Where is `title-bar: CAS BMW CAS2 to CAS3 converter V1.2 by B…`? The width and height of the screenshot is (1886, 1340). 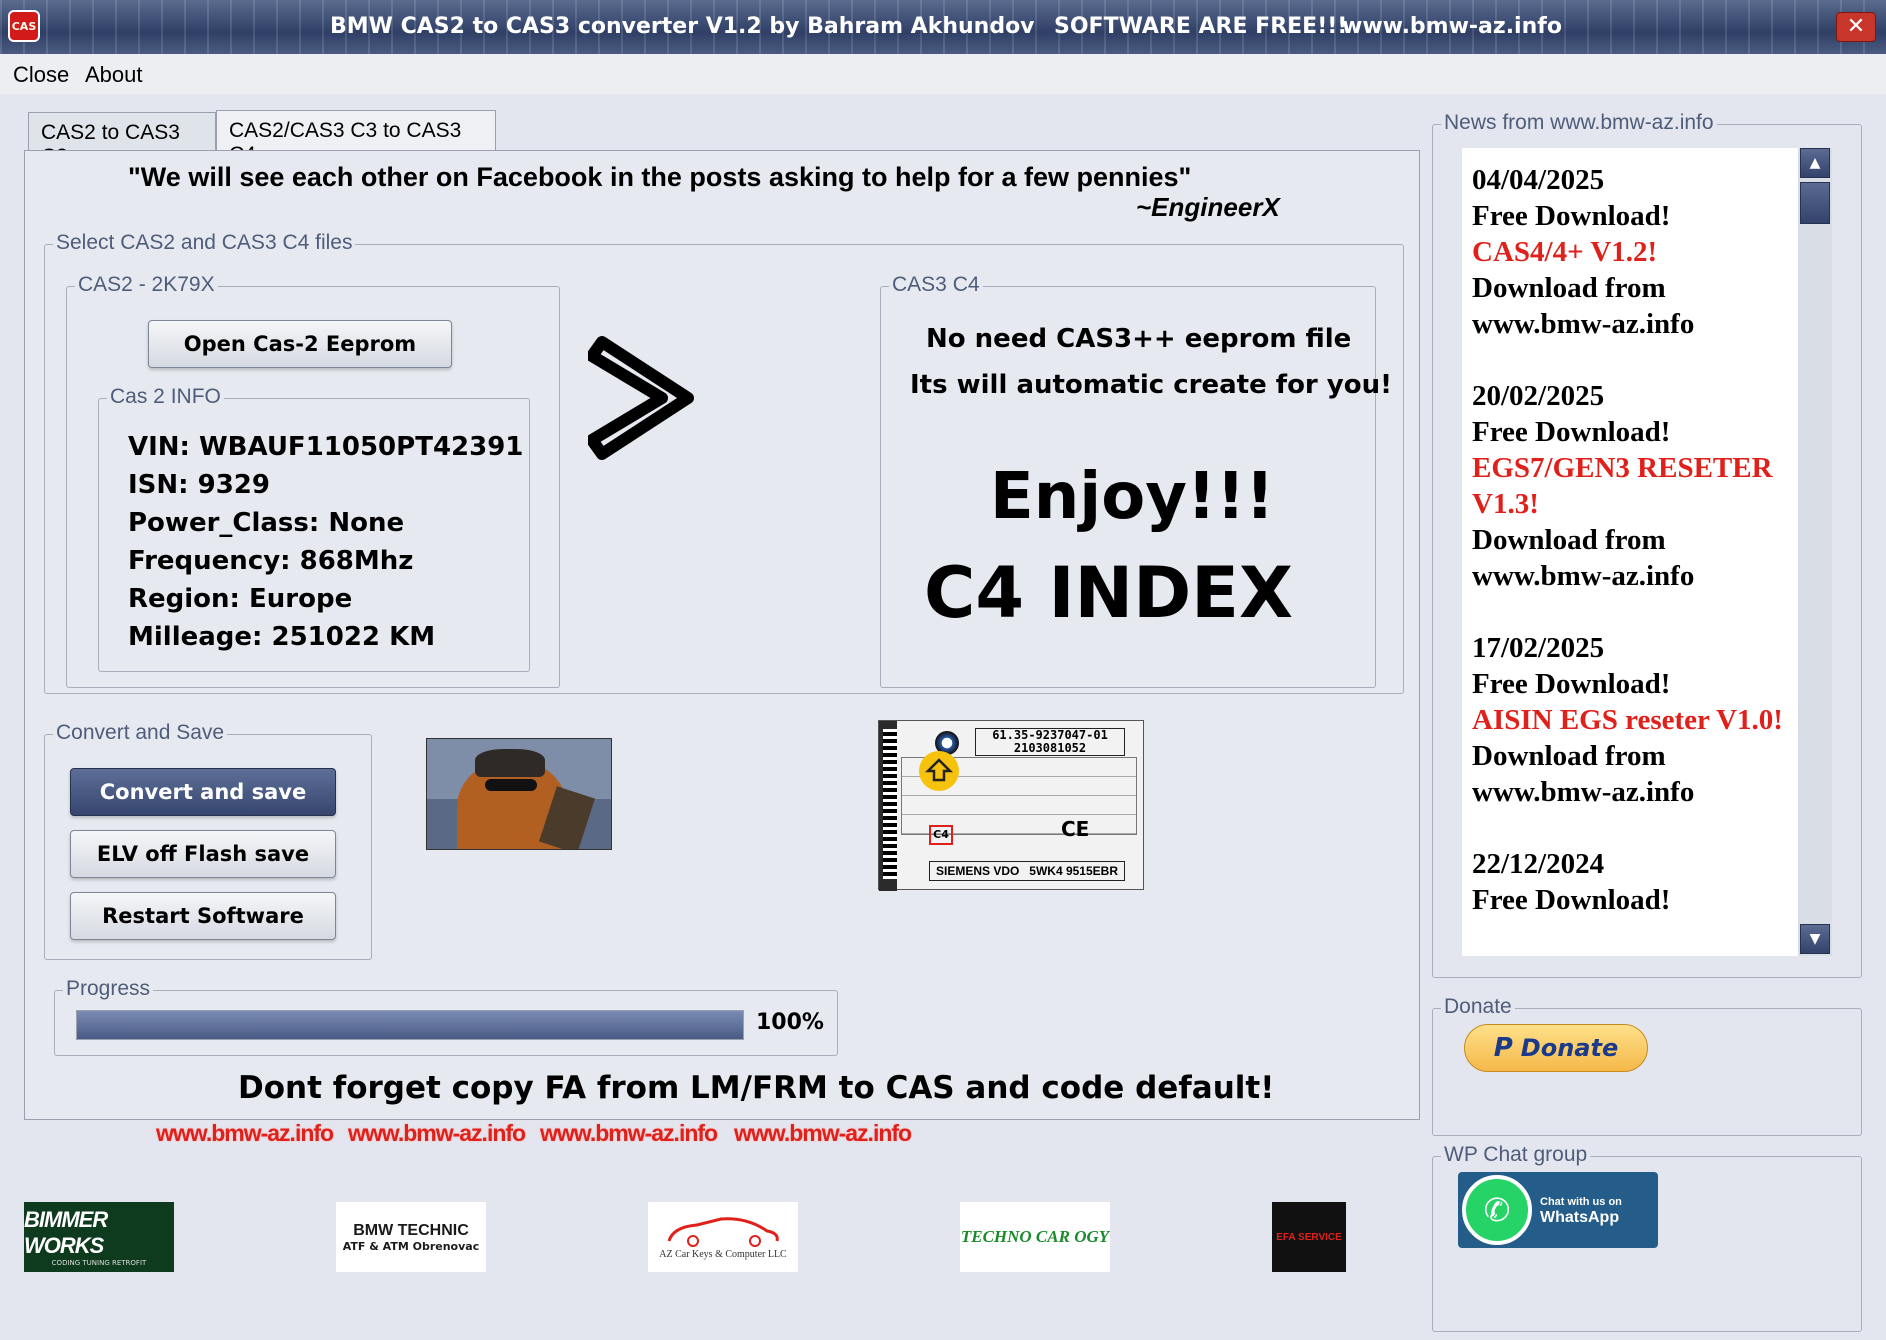
title-bar: CAS BMW CAS2 to CAS3 converter V1.2 by B… is located at coordinates (943, 27).